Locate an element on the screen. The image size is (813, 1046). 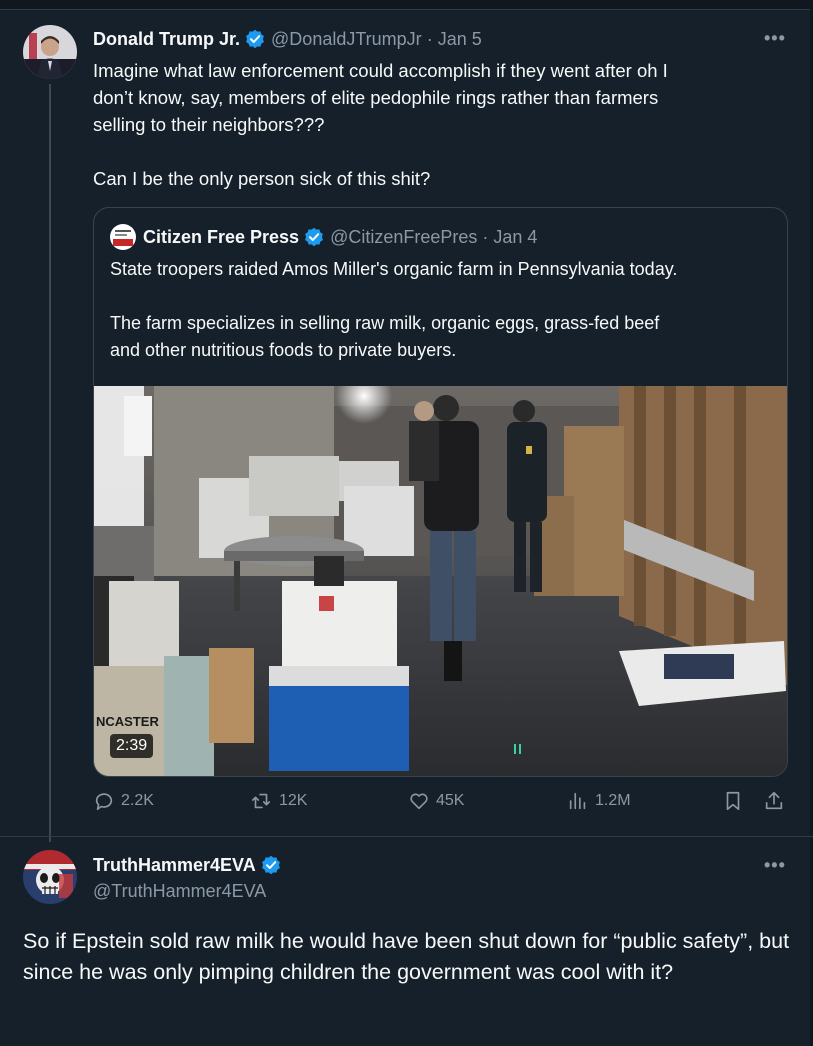
views-button: 1.2M is located at coordinates (599, 801).